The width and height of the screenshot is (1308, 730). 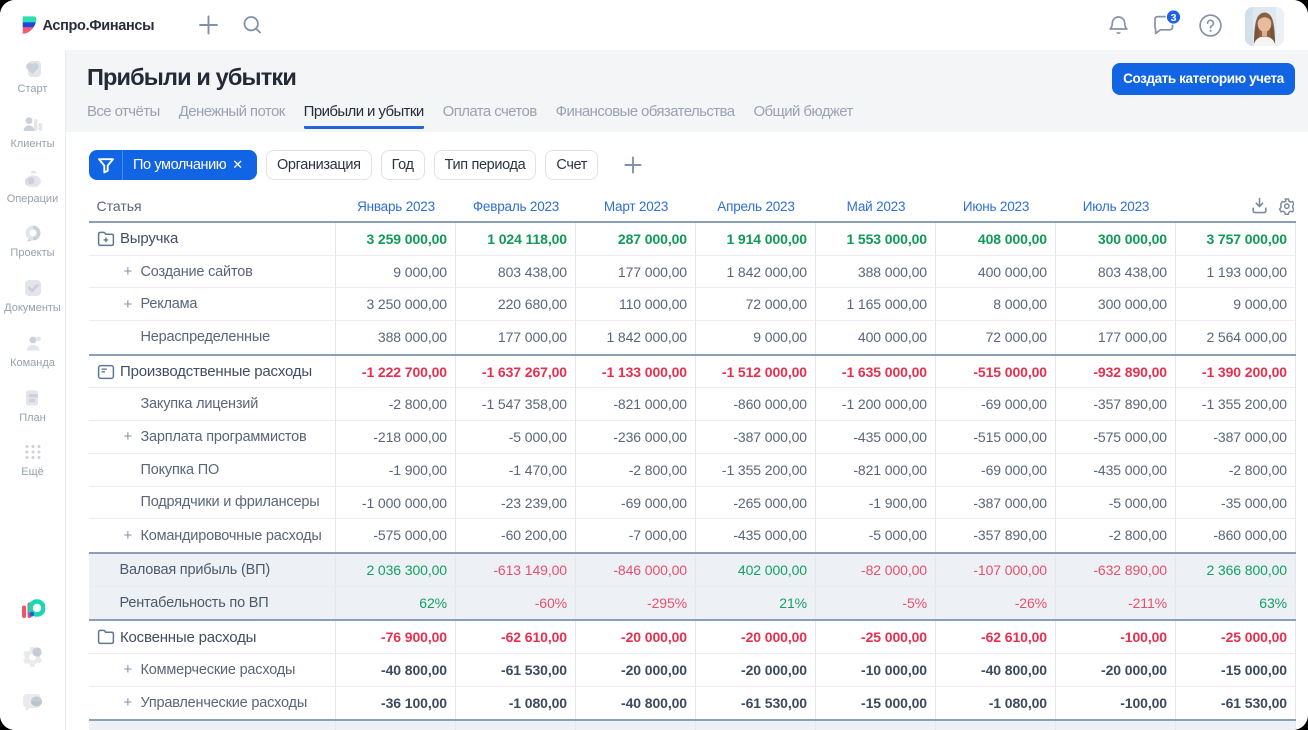 I want to click on svg-text: 3, so click(x=1174, y=18).